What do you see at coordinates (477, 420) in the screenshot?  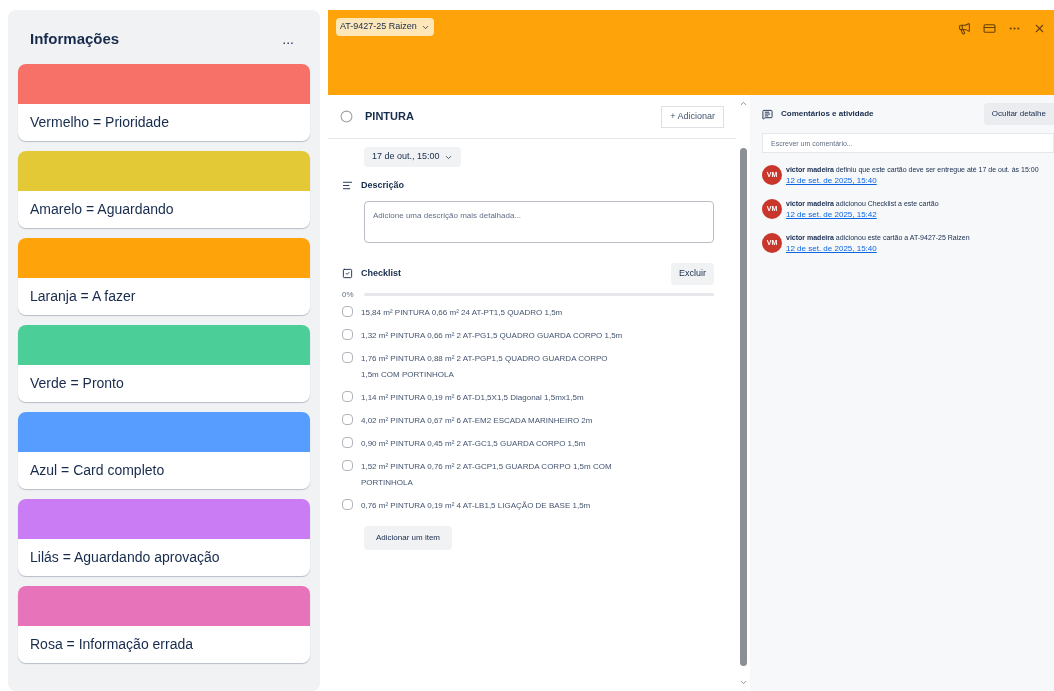 I see `checklist-item: 4,02 m² PINTURA 0,67 m² 6 AT-EM2 ESCADA MARINHEIRO 2m` at bounding box center [477, 420].